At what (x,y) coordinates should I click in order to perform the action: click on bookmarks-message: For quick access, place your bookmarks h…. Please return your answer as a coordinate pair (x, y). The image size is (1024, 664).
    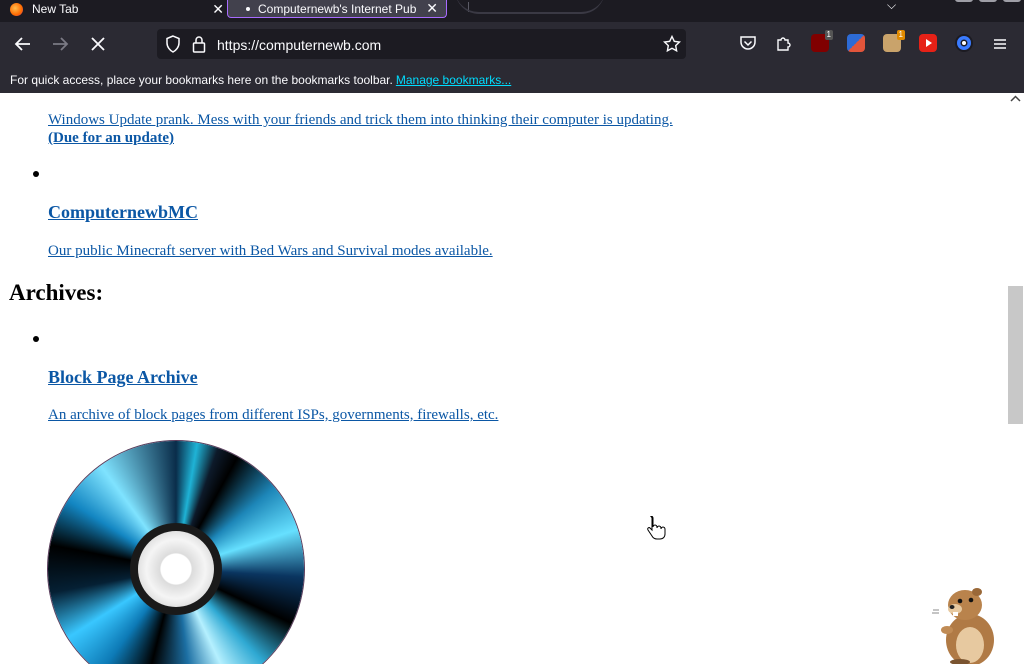
    Looking at the image, I should click on (260, 80).